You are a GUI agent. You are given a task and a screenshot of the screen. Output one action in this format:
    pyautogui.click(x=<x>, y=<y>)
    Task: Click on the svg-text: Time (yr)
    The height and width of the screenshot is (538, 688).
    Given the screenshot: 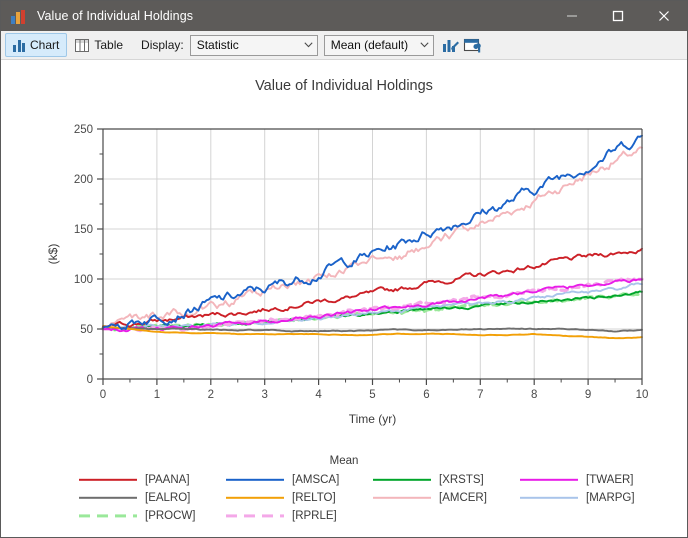 What is the action you would take?
    pyautogui.click(x=373, y=419)
    